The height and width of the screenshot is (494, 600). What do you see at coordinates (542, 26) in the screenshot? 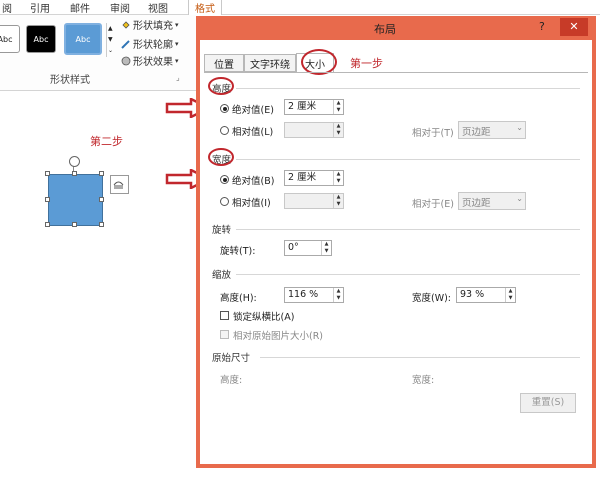
I see `help-button: ?` at bounding box center [542, 26].